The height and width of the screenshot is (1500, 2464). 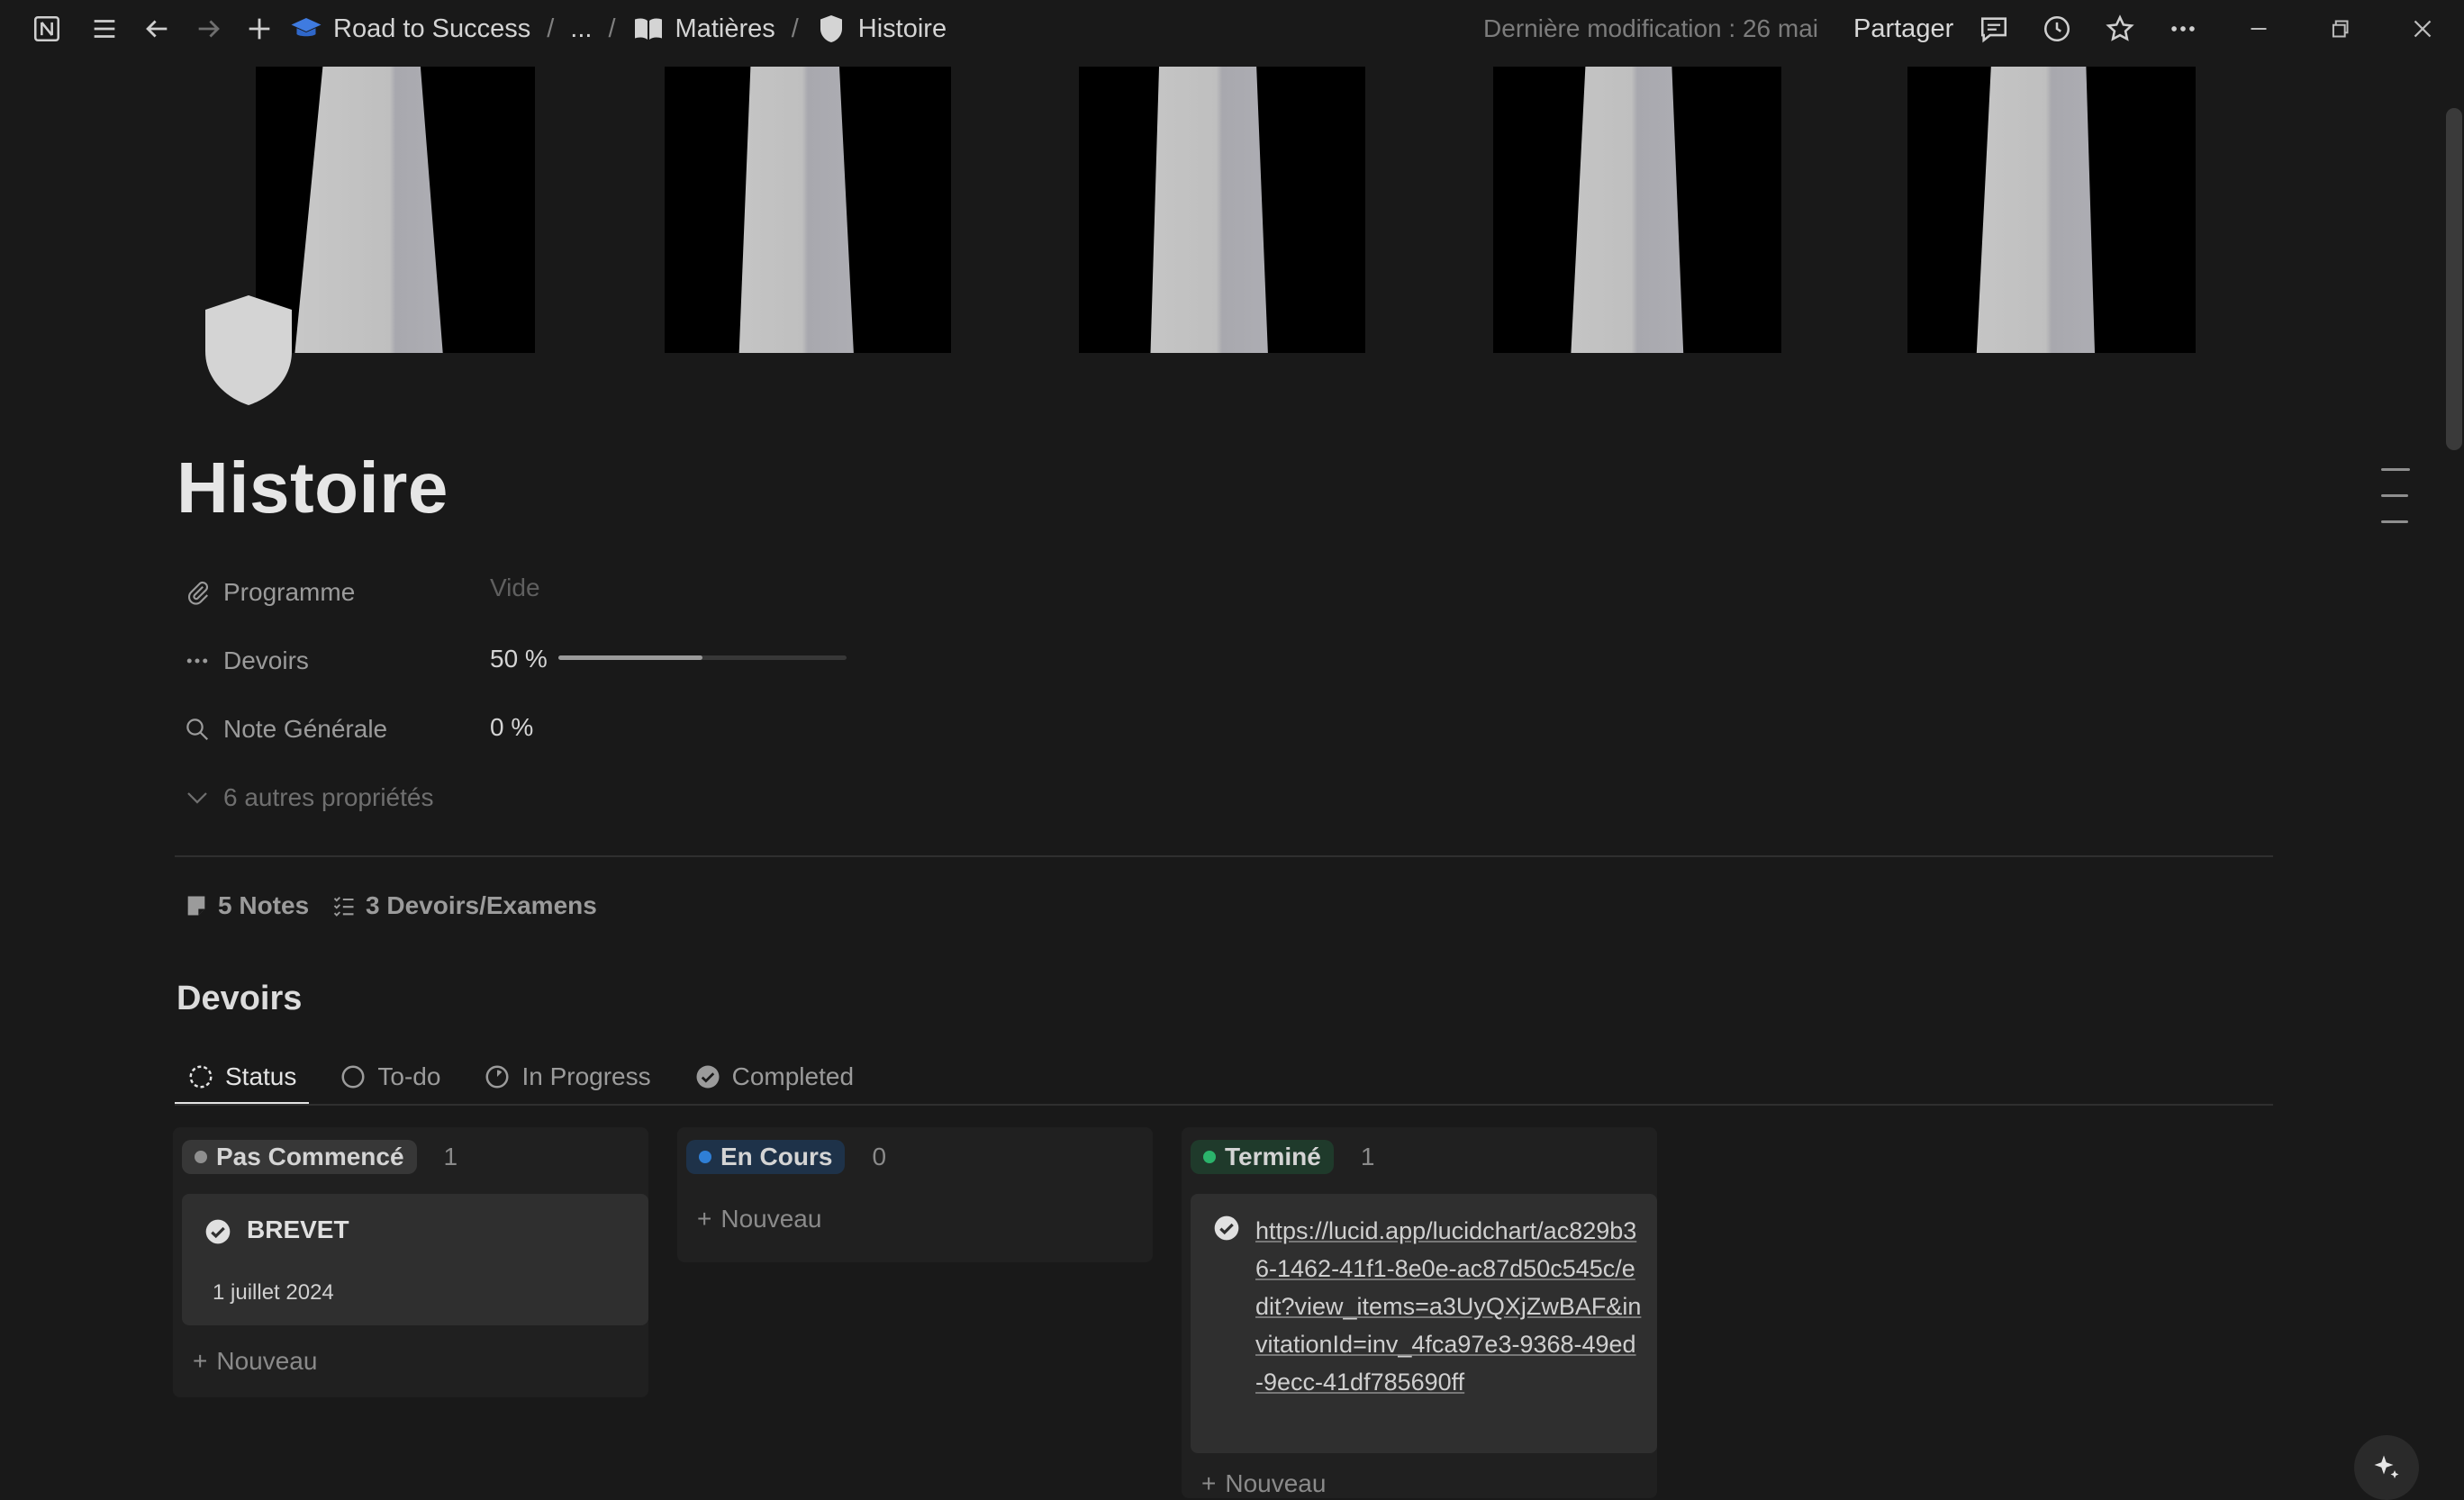 What do you see at coordinates (561, 1077) in the screenshot?
I see `tab-in-progress: In Progress` at bounding box center [561, 1077].